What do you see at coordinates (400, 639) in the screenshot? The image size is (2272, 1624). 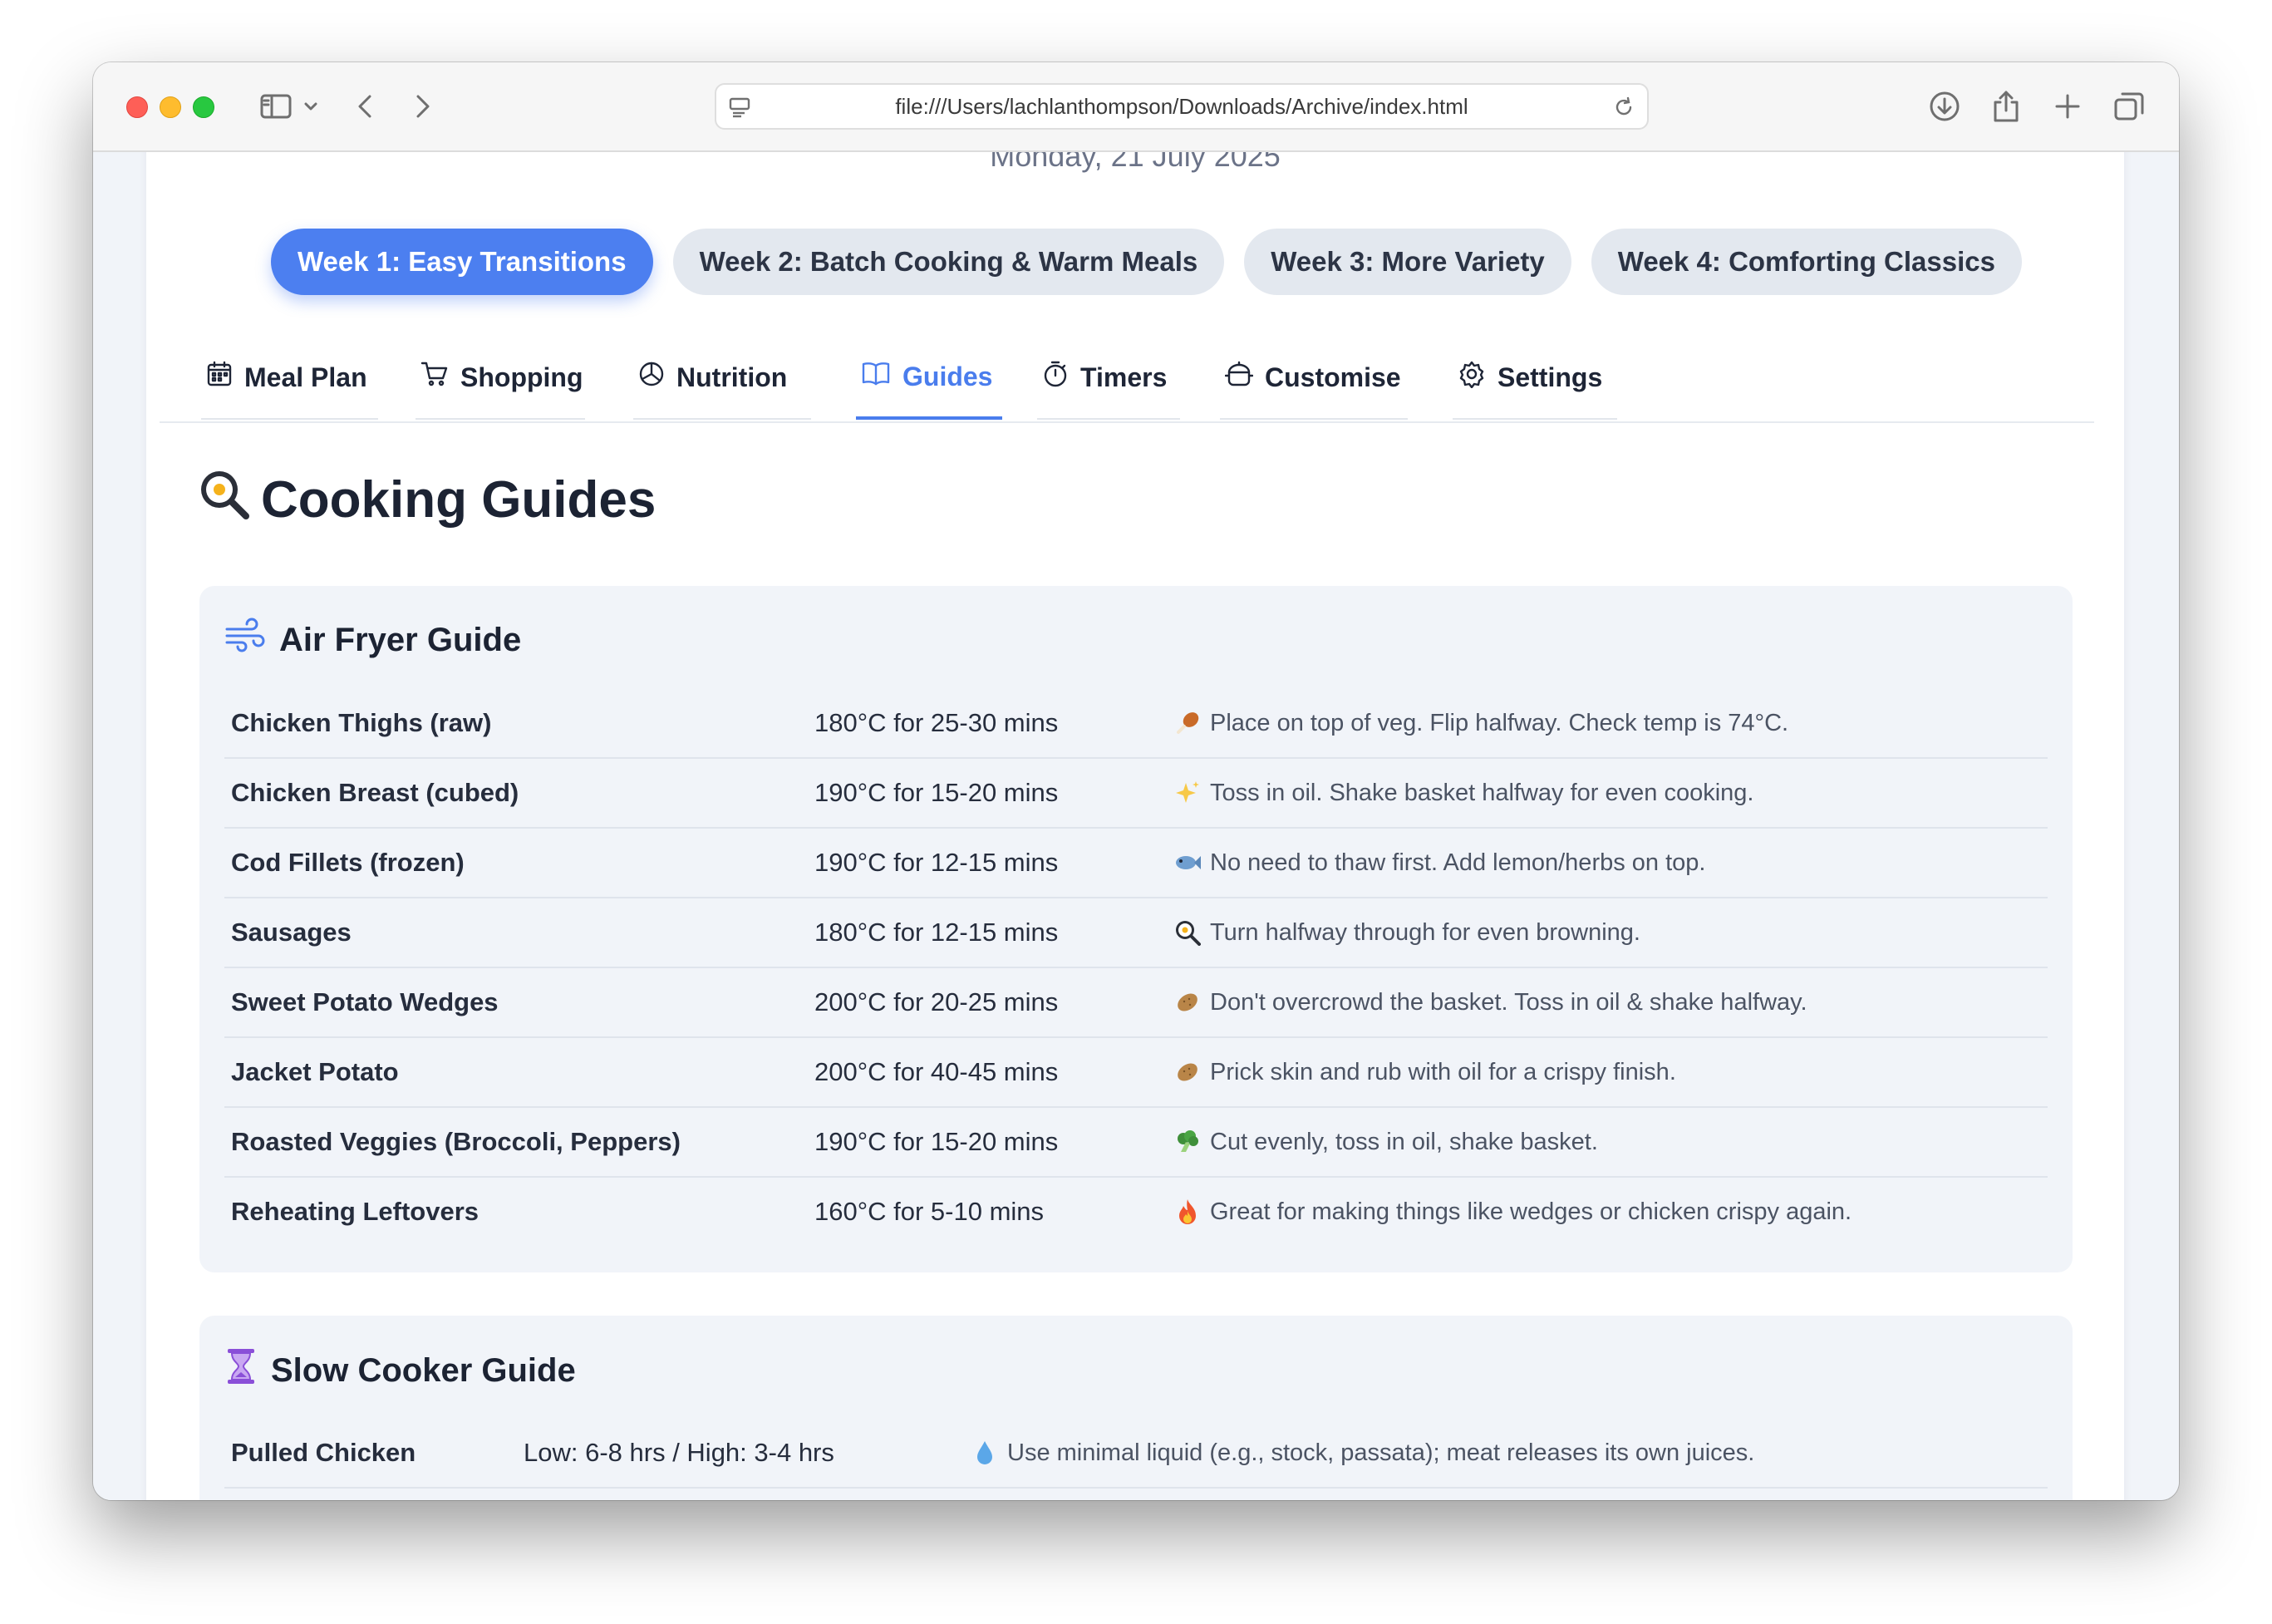 I see `guide-title-text: Air Fryer Guide` at bounding box center [400, 639].